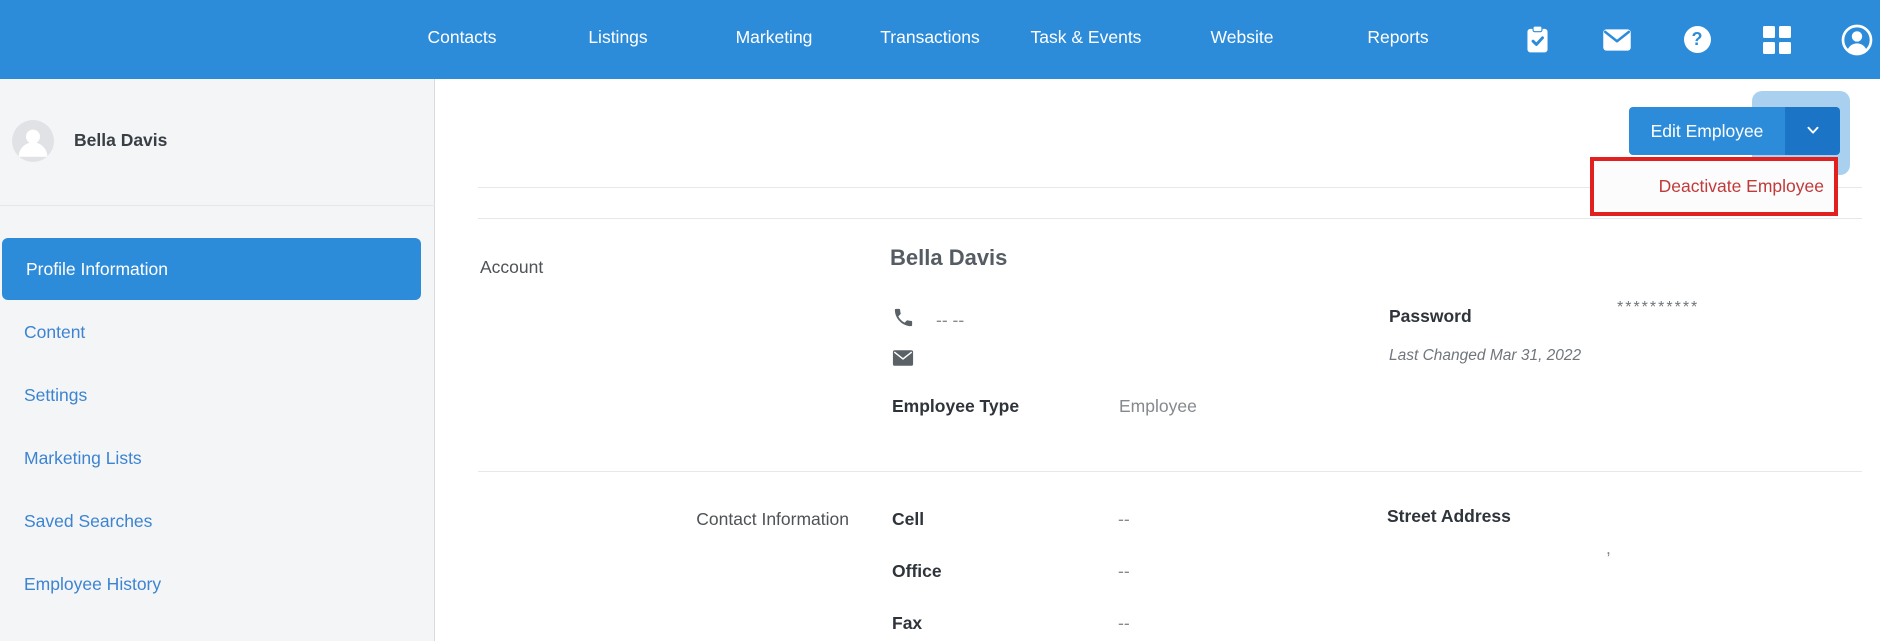 Image resolution: width=1880 pixels, height=641 pixels. What do you see at coordinates (1697, 39) in the screenshot?
I see `help-icon: ?` at bounding box center [1697, 39].